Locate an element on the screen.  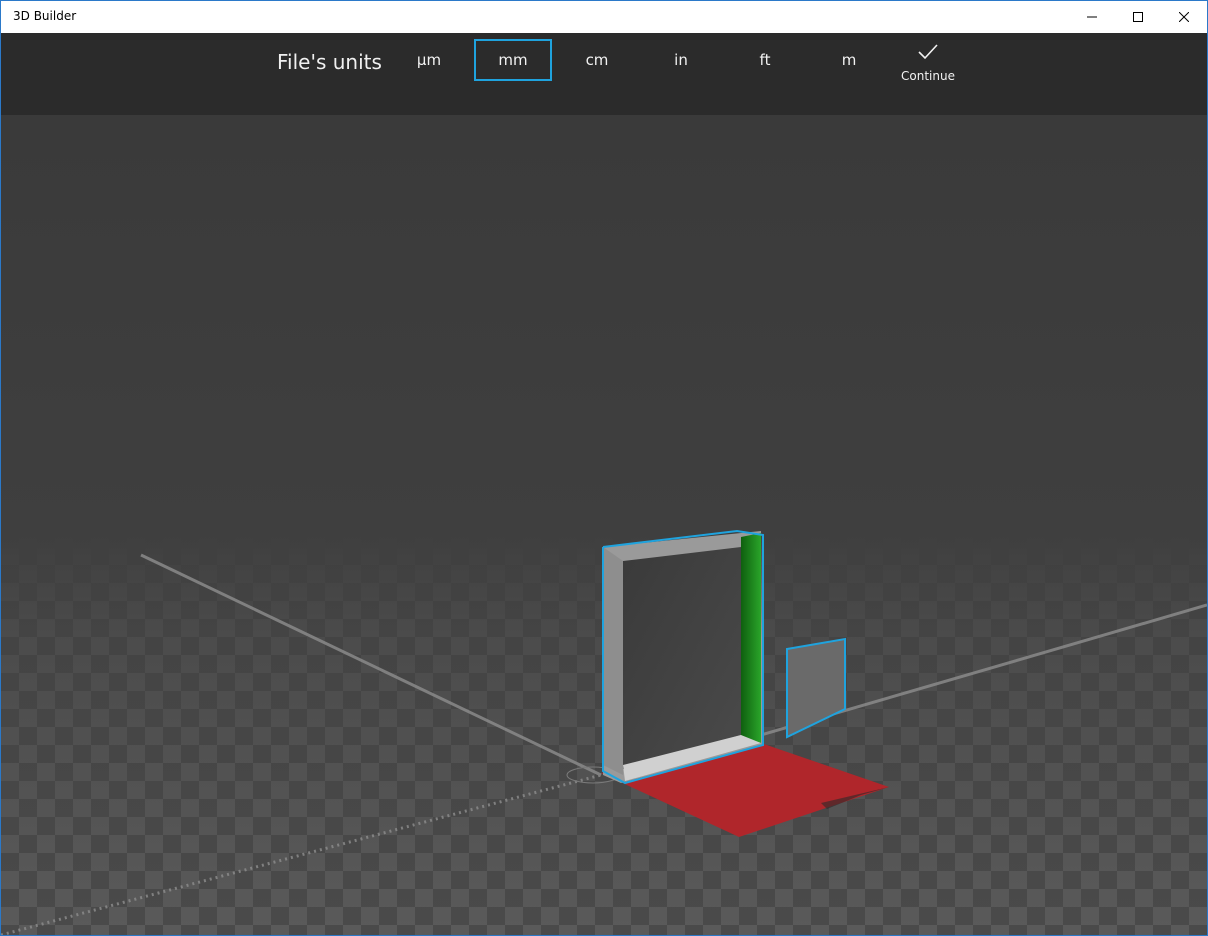
close-button is located at coordinates (1184, 17).